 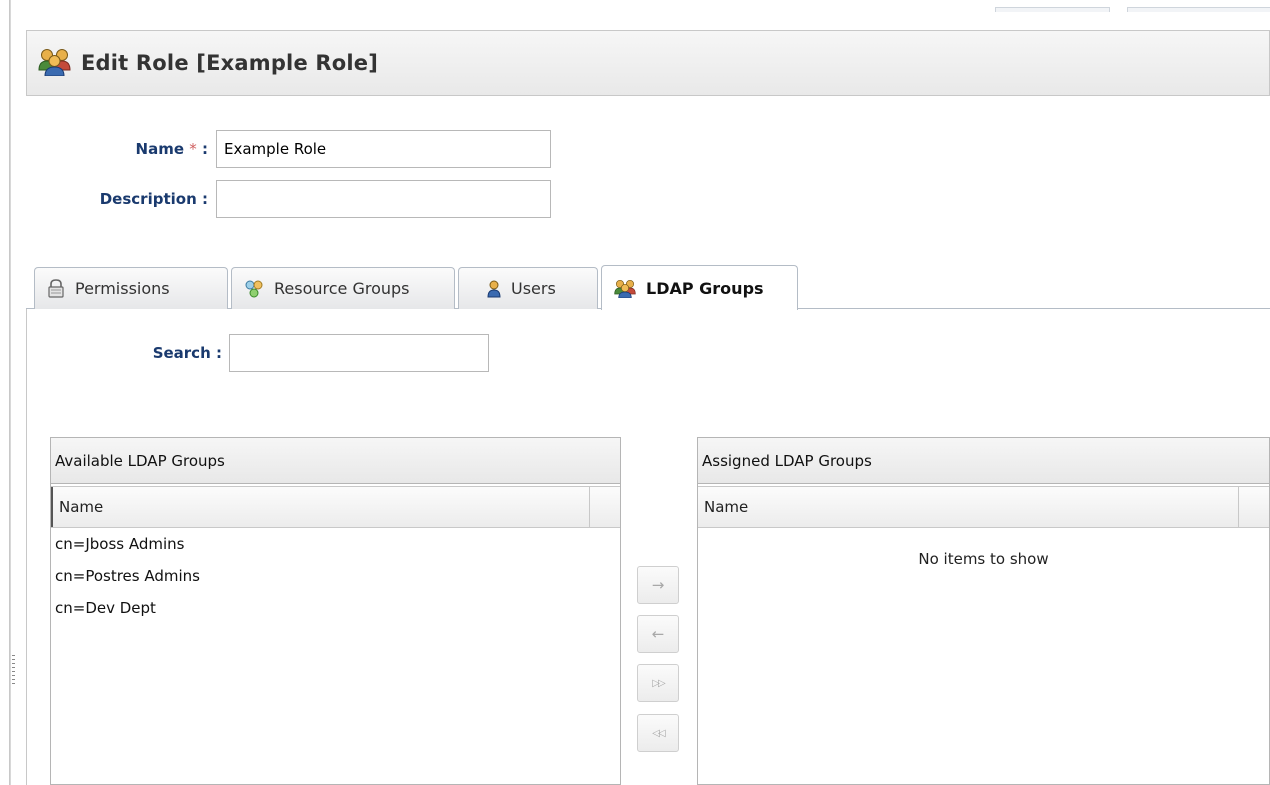 I want to click on arrow-left-icon: ←, so click(x=658, y=634).